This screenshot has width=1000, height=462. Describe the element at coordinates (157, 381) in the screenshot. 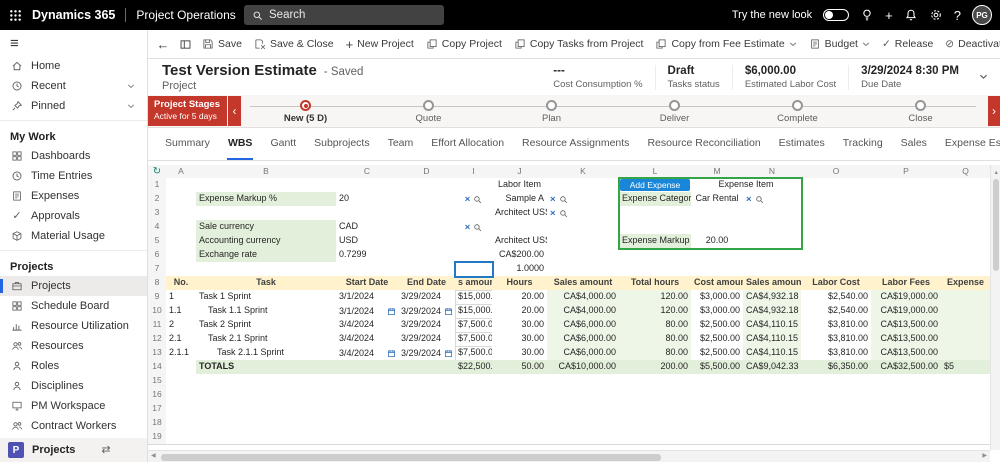

I see `row-header-15: 15` at that location.